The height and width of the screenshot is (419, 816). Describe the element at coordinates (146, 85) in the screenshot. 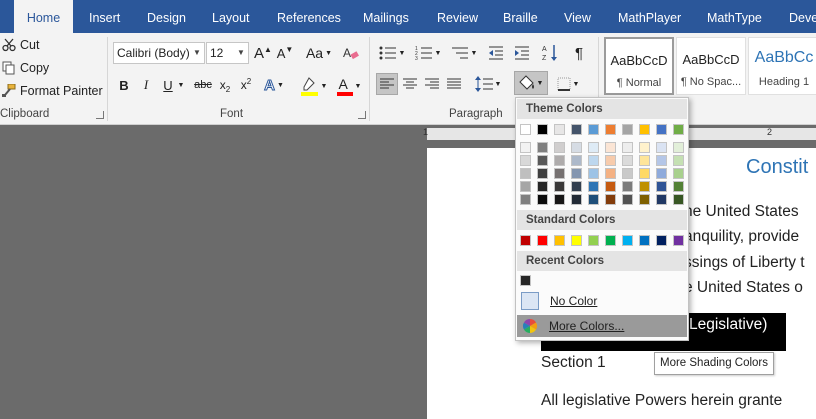

I see `italic-button: I` at that location.